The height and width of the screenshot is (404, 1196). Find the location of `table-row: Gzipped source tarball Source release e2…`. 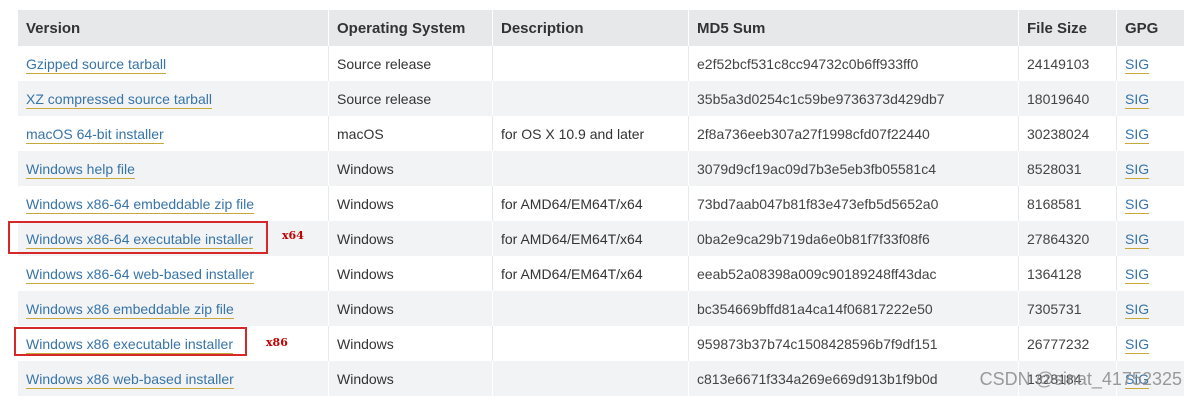

table-row: Gzipped source tarball Source release e2… is located at coordinates (601, 63).